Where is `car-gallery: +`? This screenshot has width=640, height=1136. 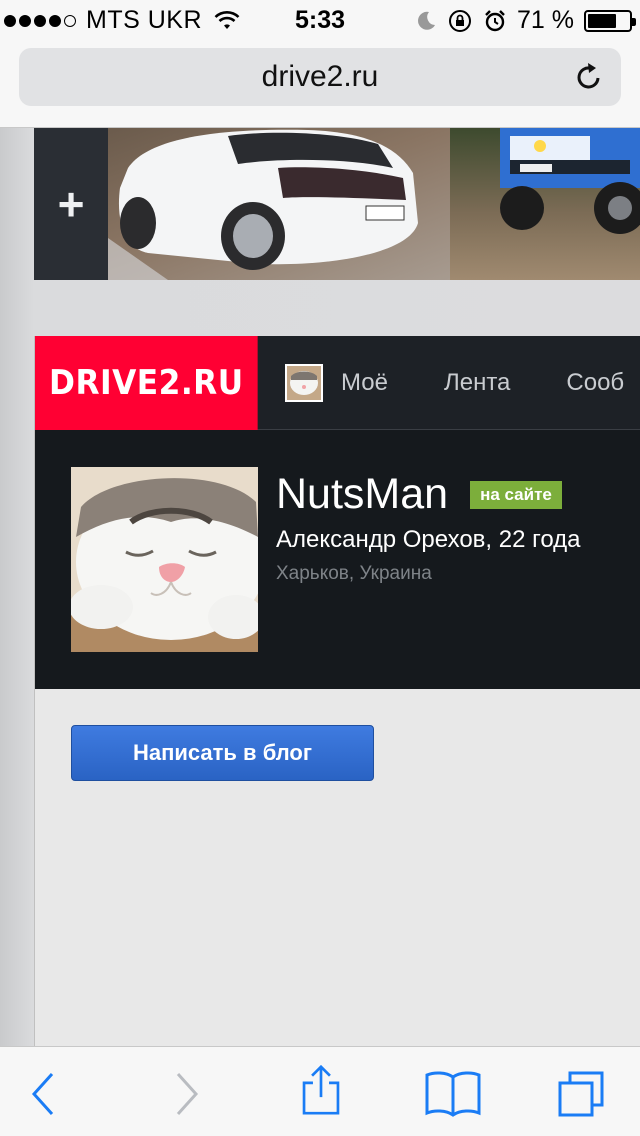 car-gallery: + is located at coordinates (337, 204).